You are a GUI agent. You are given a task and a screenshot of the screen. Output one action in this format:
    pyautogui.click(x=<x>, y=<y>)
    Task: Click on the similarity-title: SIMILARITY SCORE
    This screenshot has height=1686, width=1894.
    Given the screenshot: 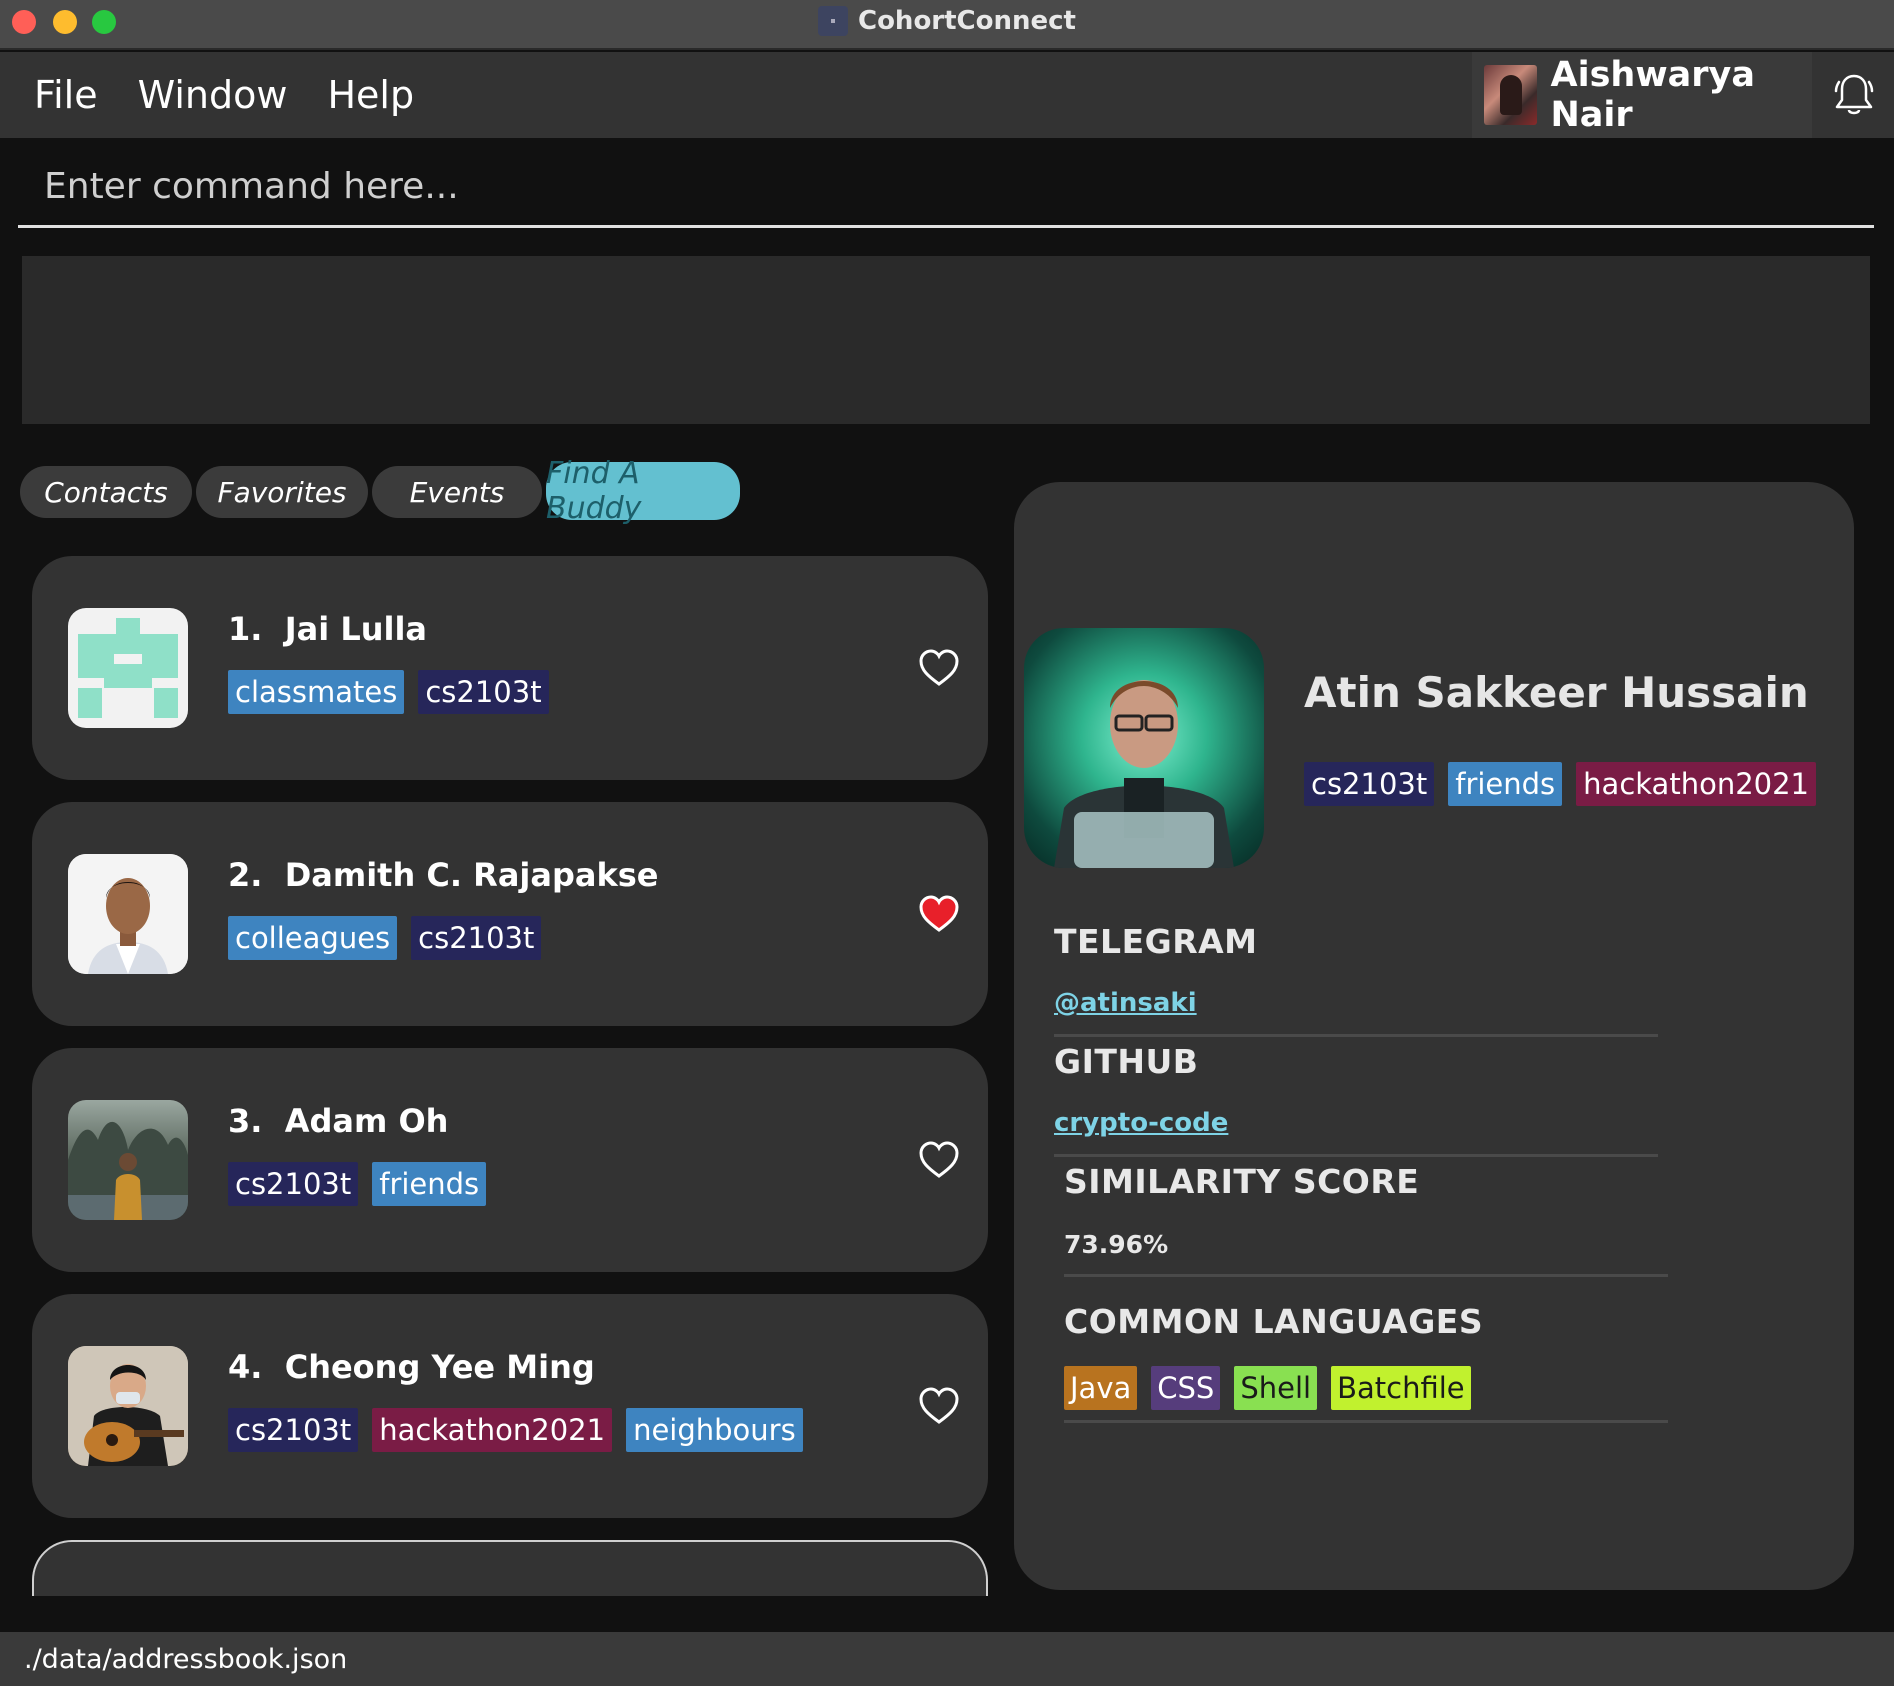 What is the action you would take?
    pyautogui.click(x=1242, y=1181)
    